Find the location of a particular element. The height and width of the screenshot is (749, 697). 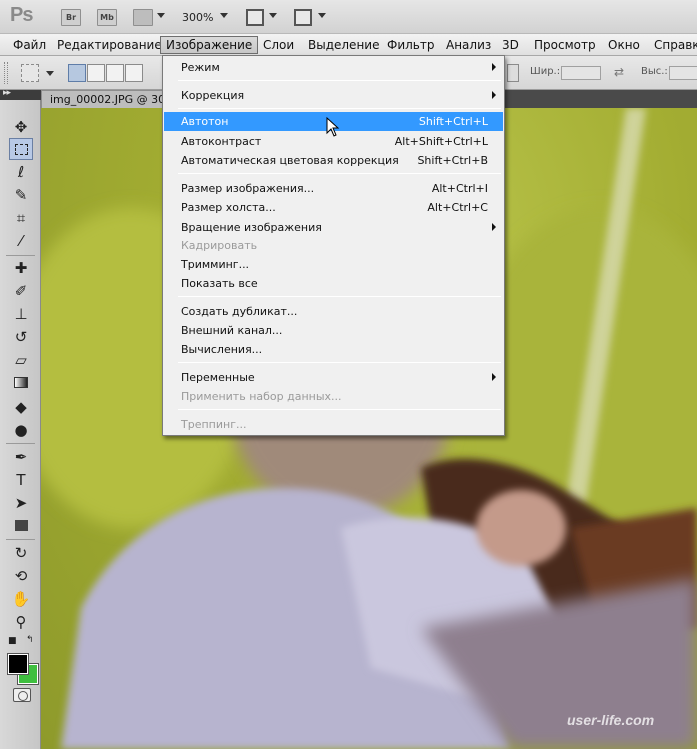

menu-item-variables: Переменные is located at coordinates (333, 377).